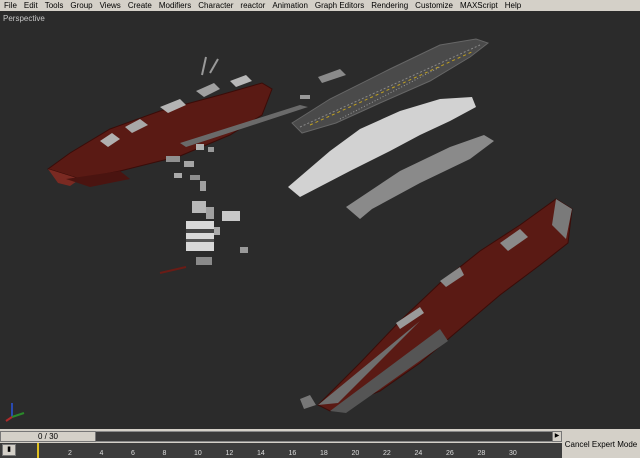 The image size is (640, 458). Describe the element at coordinates (512, 5) in the screenshot. I see `menu-item-help: Help` at that location.